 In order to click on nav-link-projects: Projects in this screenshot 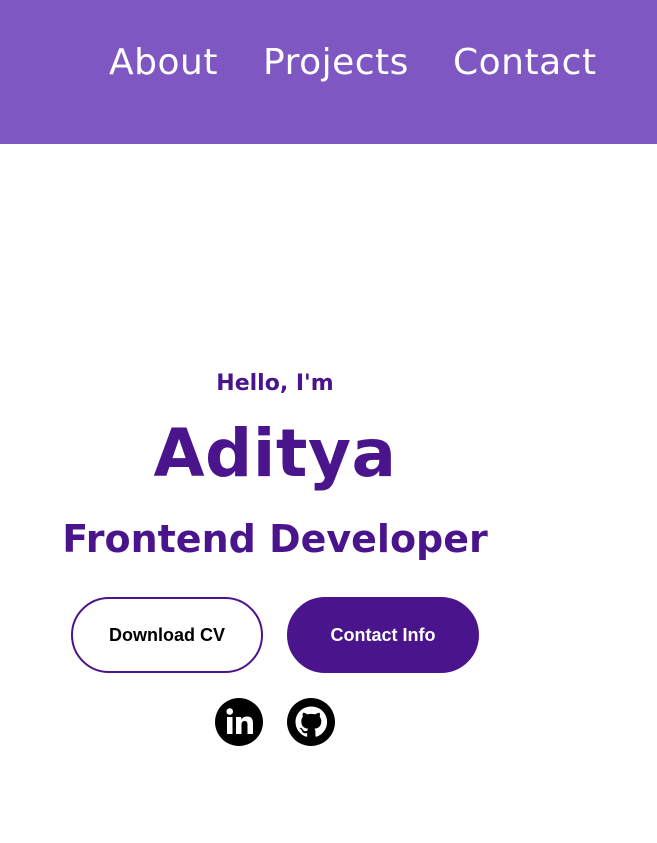, I will do `click(336, 63)`.